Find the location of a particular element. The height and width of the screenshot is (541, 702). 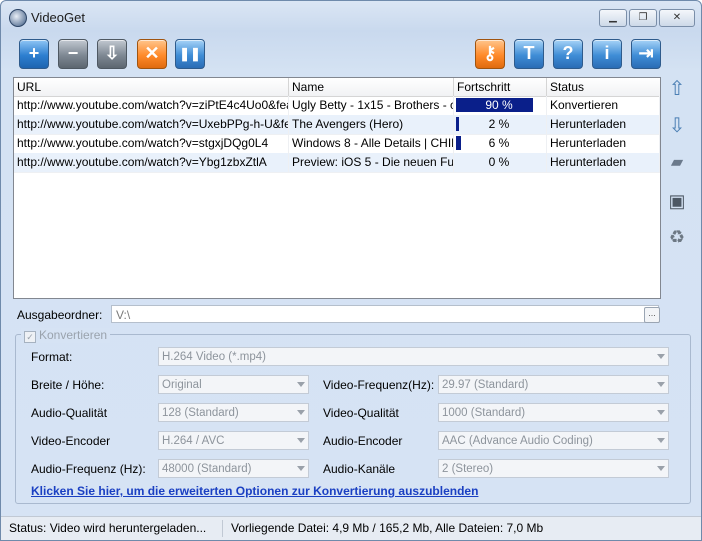

row-name: Ugly Betty - 1x15 - Brothers - clip is located at coordinates (371, 105).